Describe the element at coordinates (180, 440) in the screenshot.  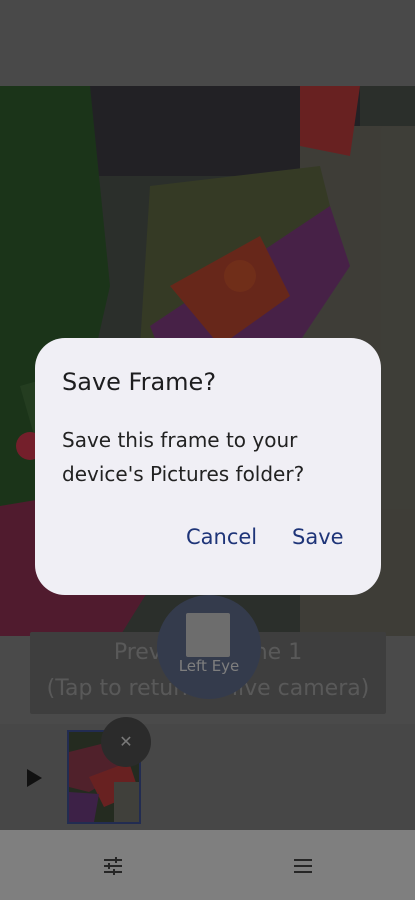
I see `dialog-message-line1: Save this frame to your` at that location.